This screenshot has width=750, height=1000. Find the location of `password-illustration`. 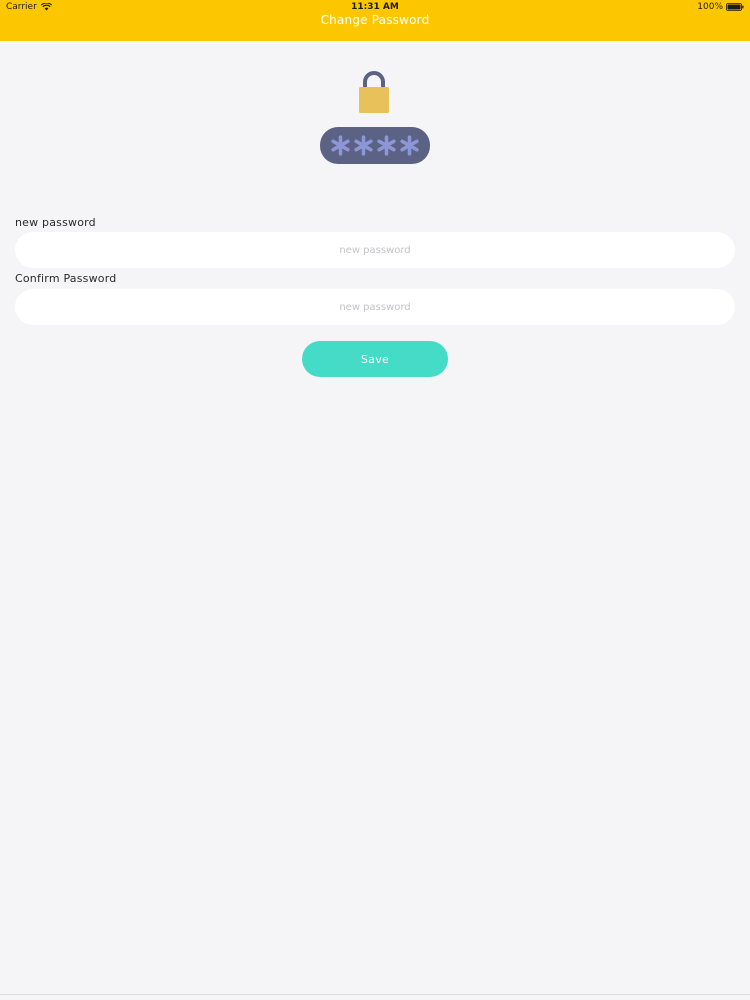

password-illustration is located at coordinates (375, 118).